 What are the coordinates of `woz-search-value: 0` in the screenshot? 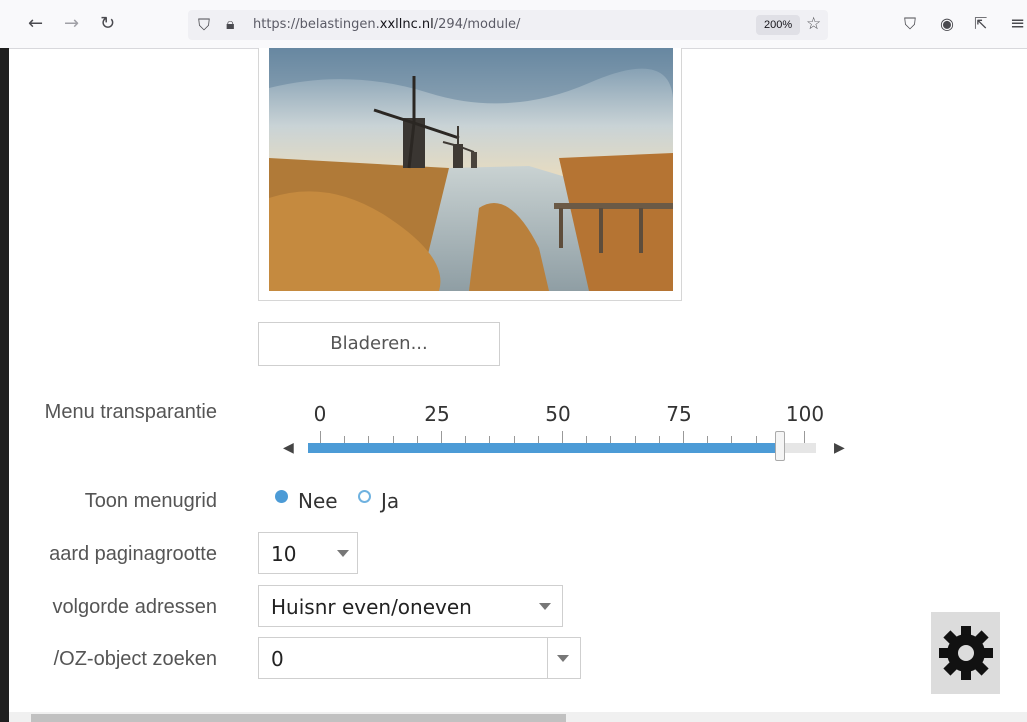 It's located at (277, 659).